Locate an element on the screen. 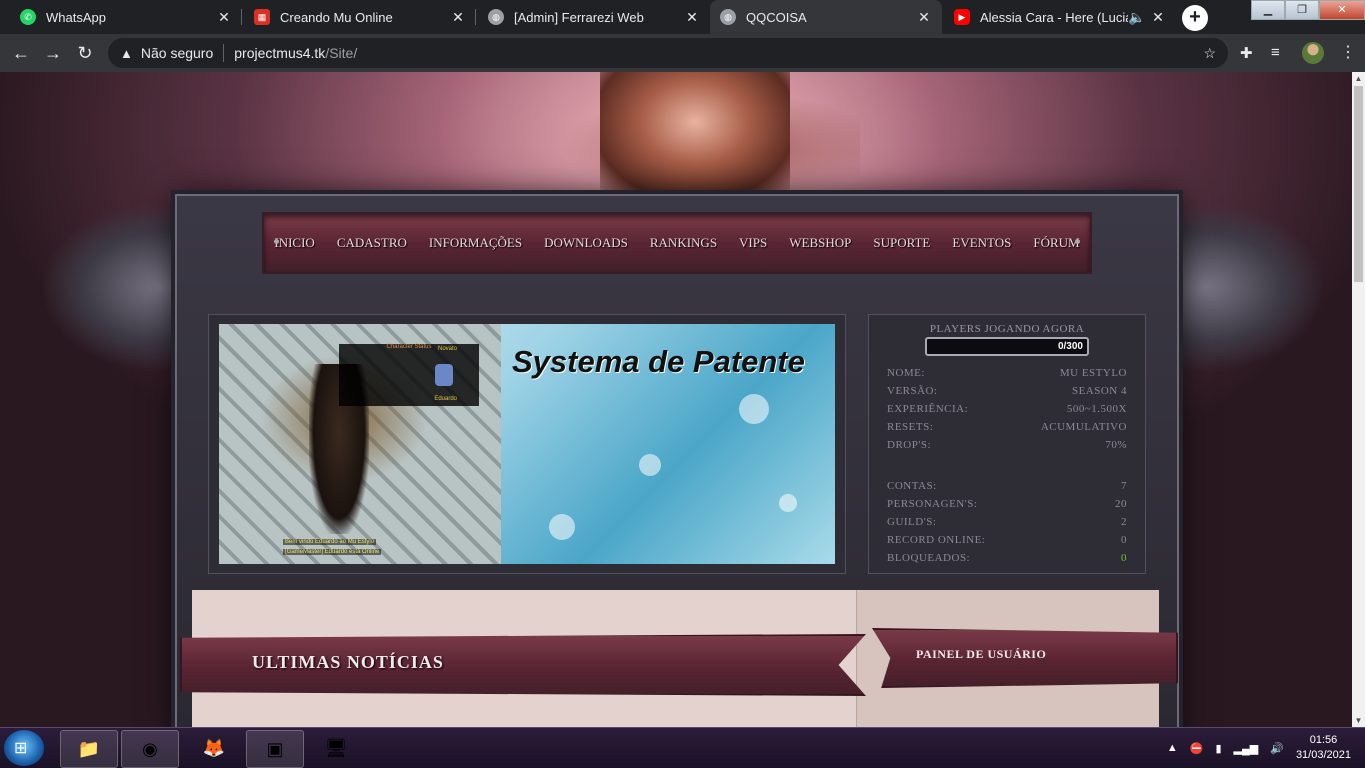 This screenshot has height=768, width=1365. info-value: ACUMULATIVO is located at coordinates (1083, 427).